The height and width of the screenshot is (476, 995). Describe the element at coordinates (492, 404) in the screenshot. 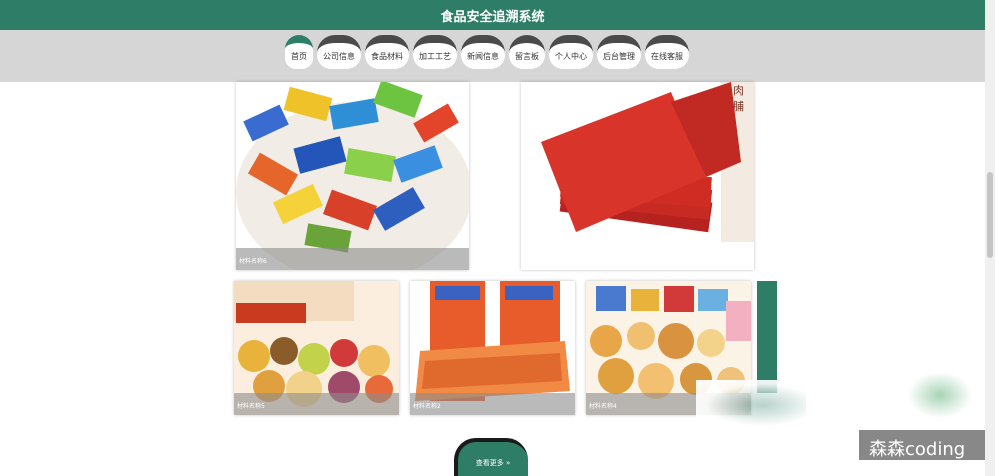

I see `material-caption: 材料名称2` at that location.